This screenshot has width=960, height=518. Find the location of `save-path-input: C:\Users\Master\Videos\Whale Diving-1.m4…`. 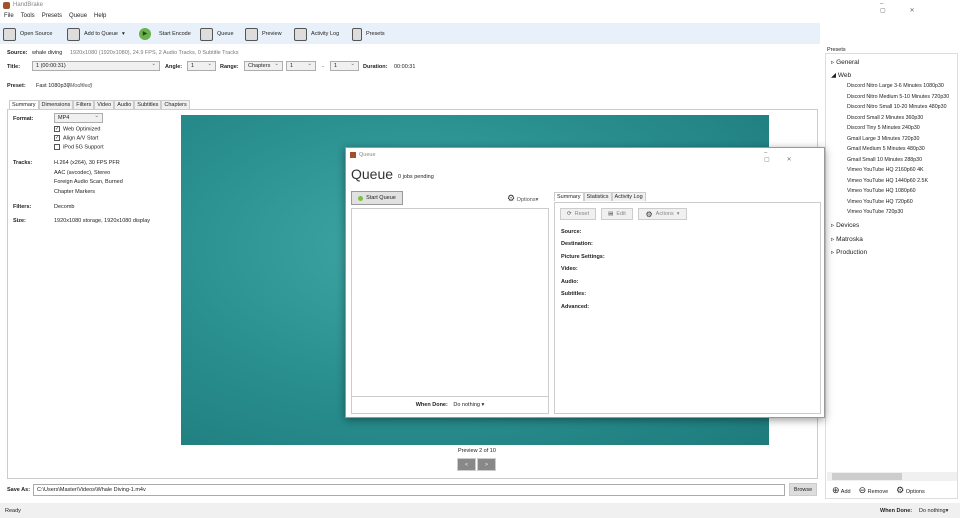

save-path-input: C:\Users\Master\Videos\Whale Diving-1.m4… is located at coordinates (409, 490).